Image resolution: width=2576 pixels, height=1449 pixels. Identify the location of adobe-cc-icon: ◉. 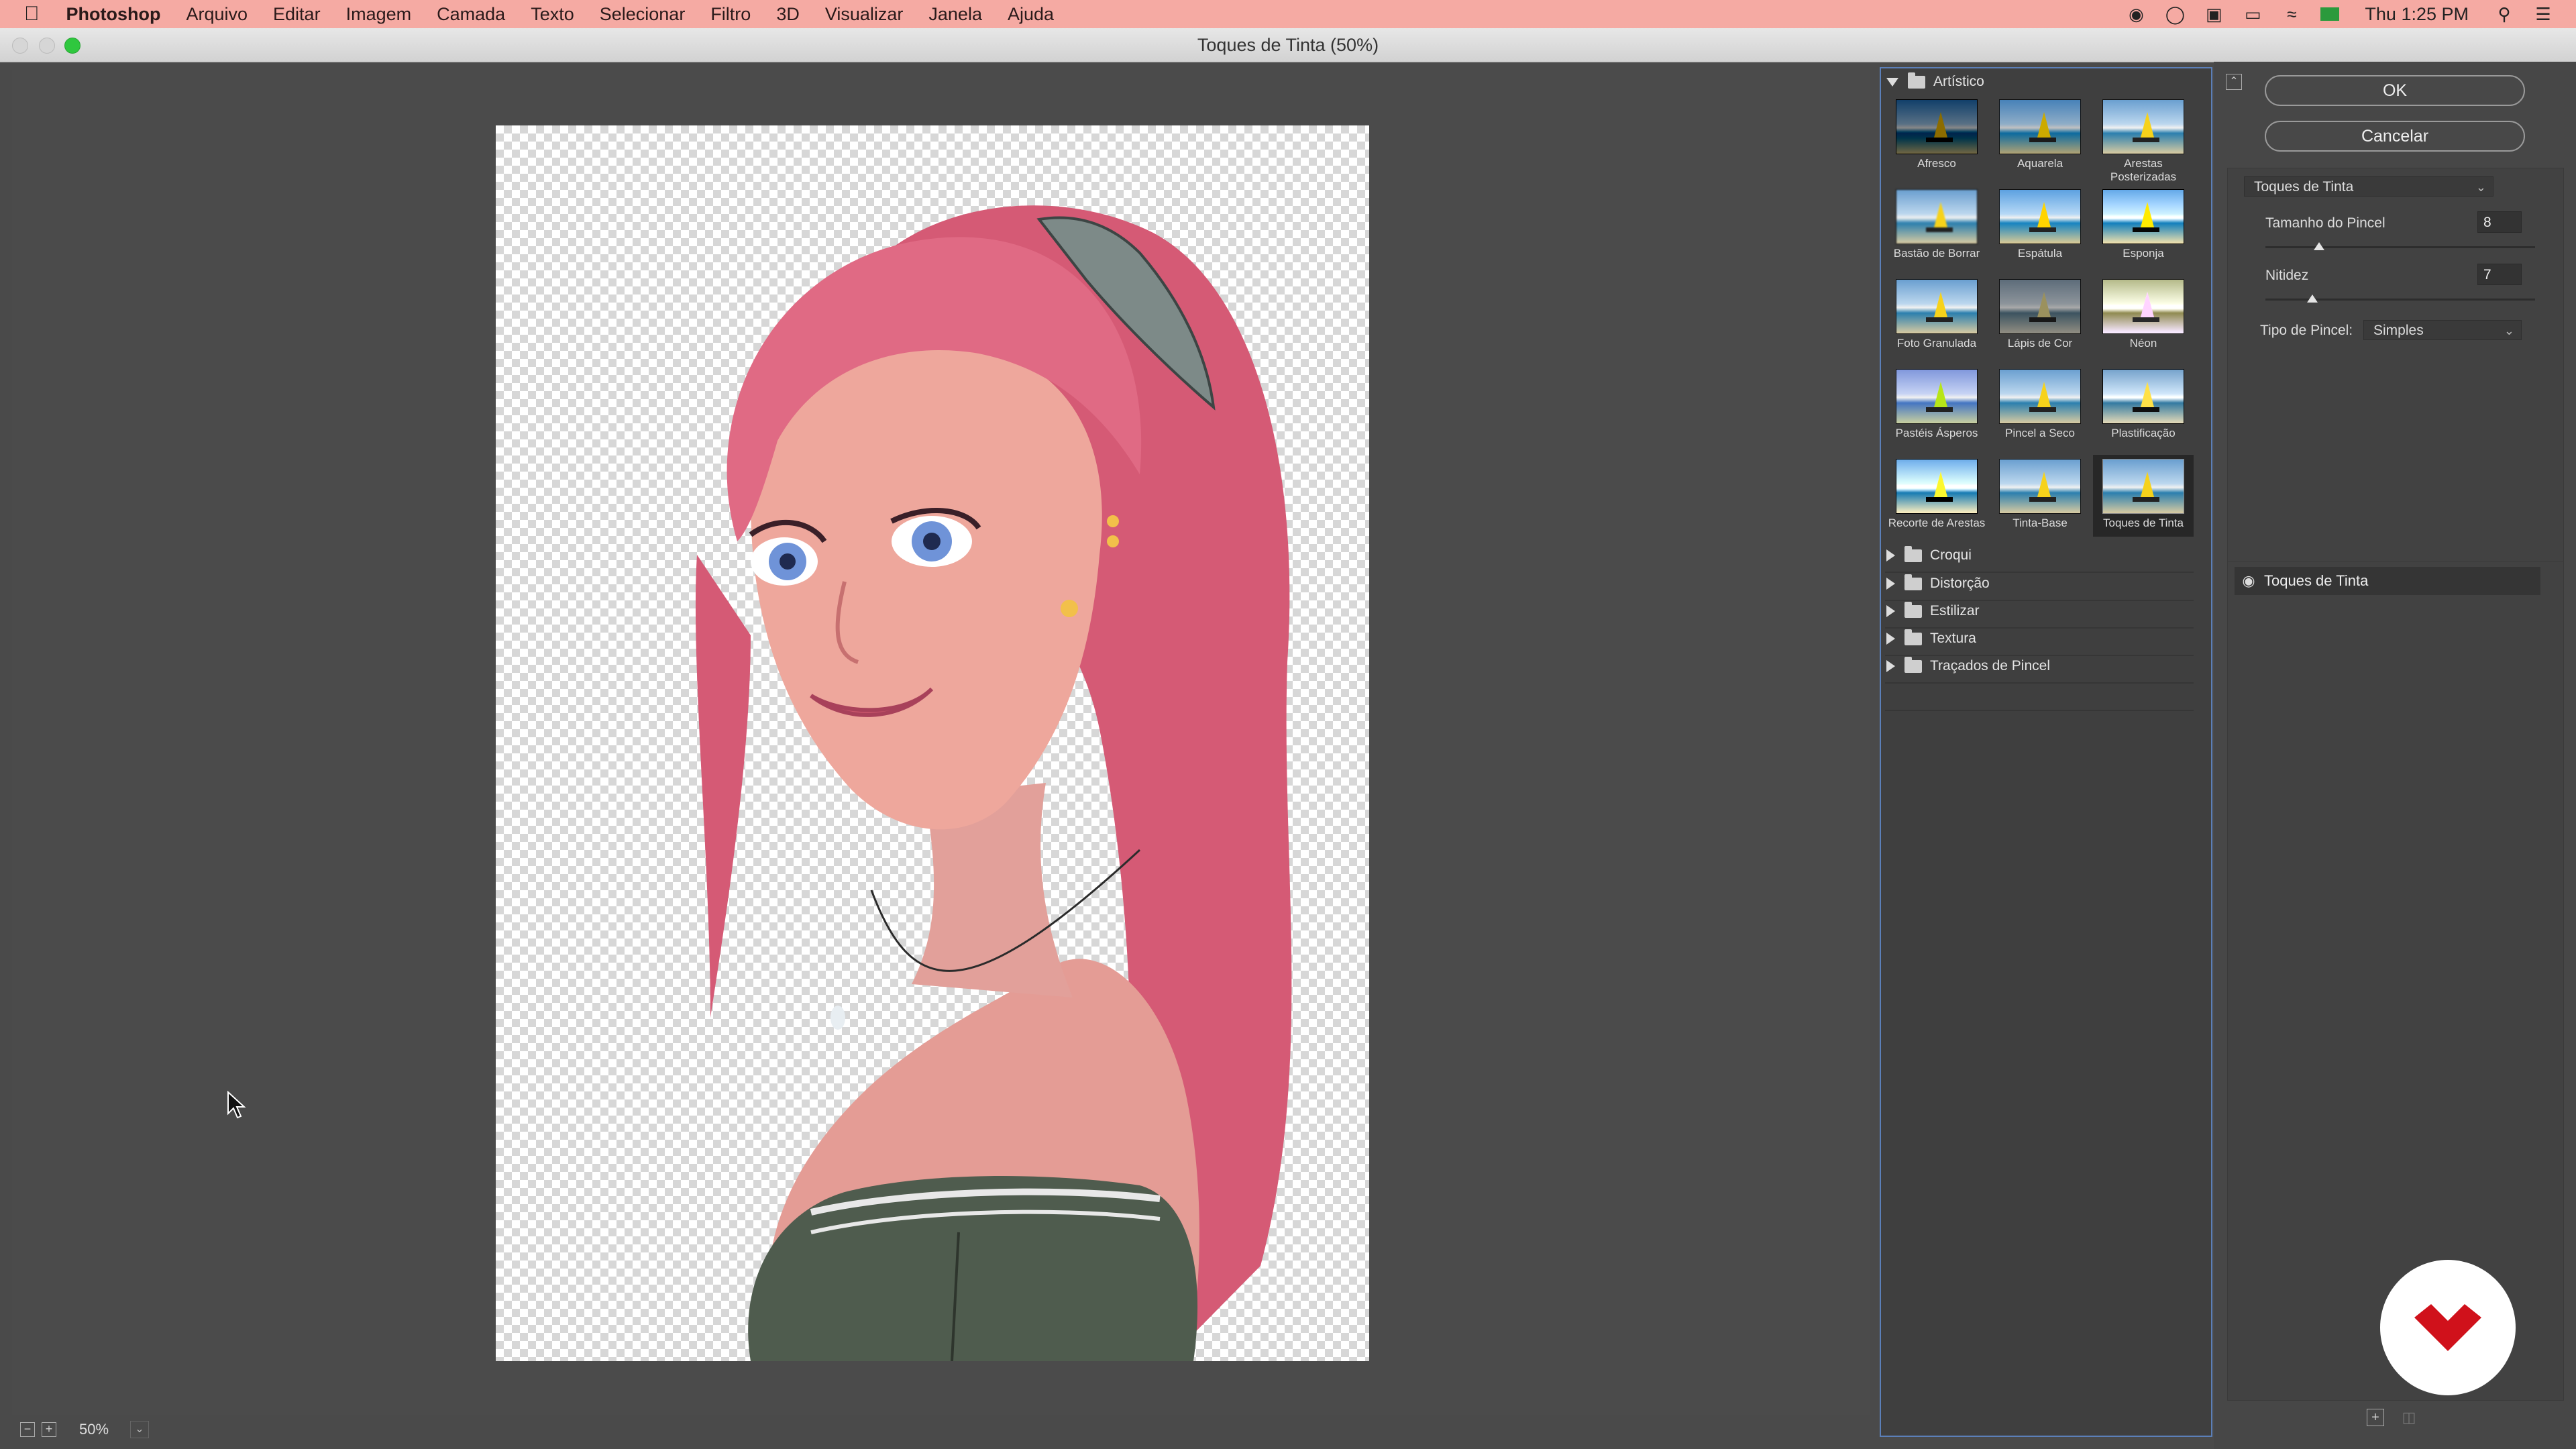
(2136, 14).